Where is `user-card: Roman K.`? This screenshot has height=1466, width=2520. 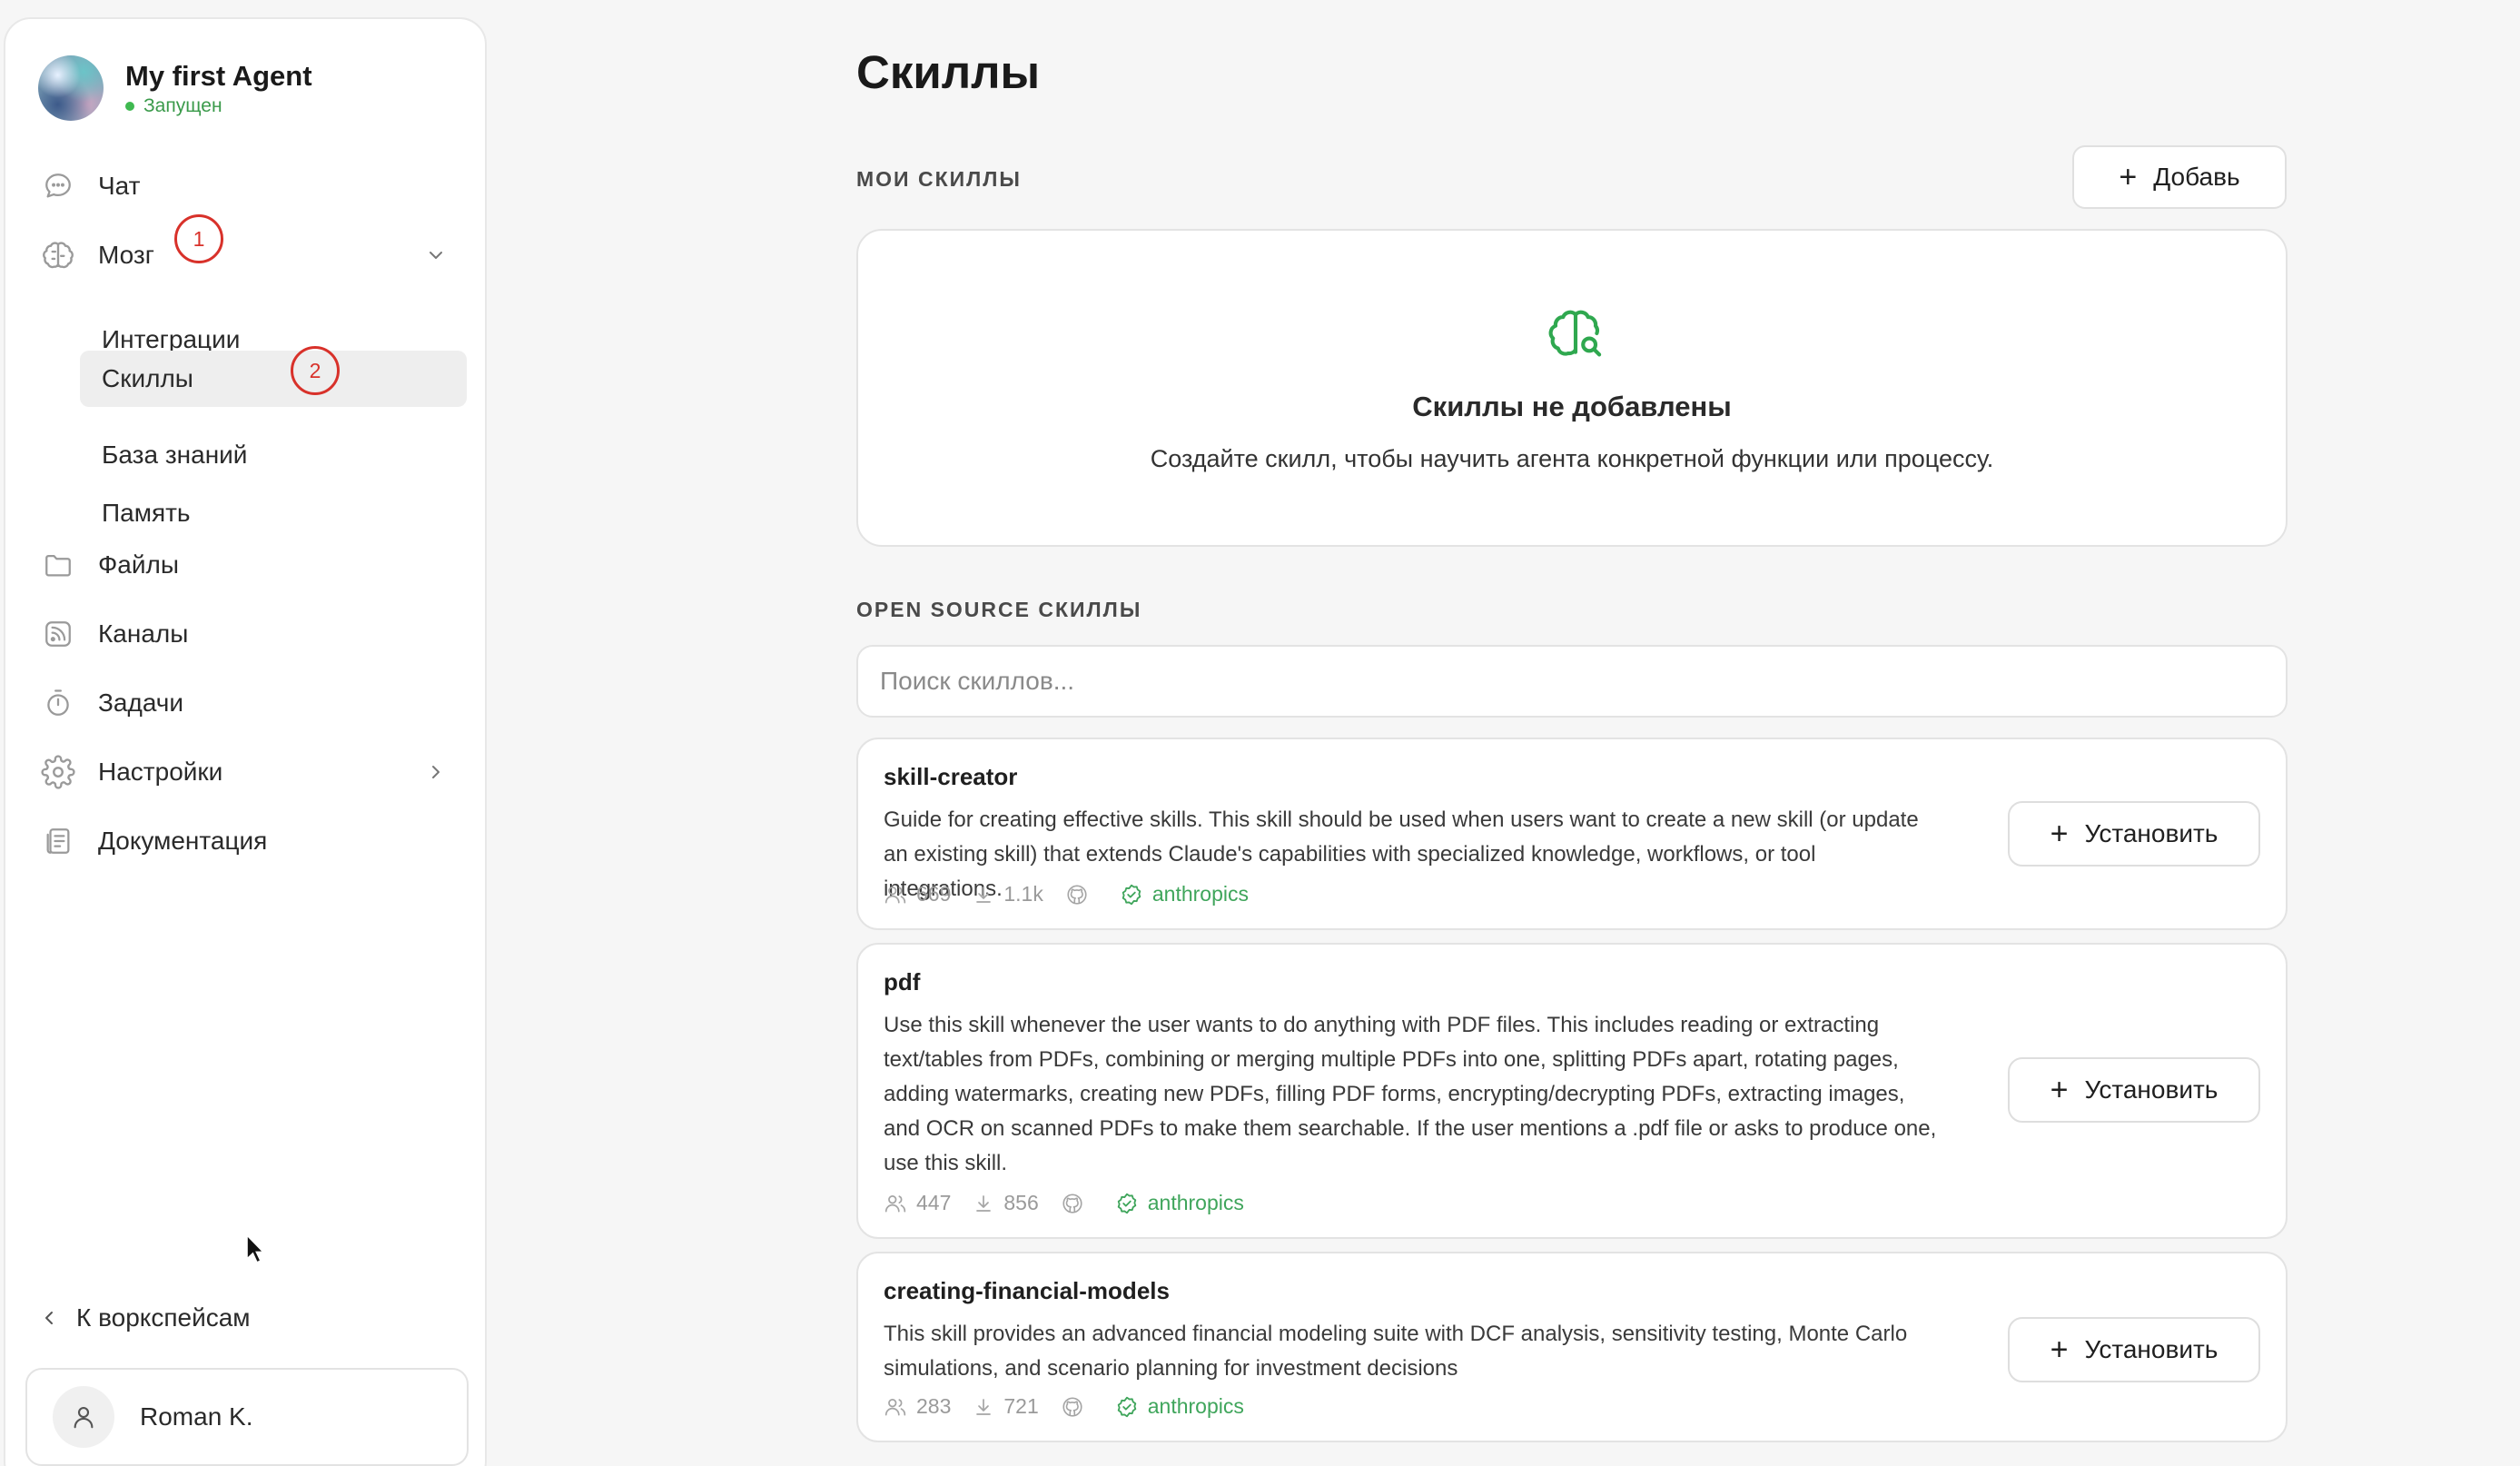 user-card: Roman K. is located at coordinates (247, 1417).